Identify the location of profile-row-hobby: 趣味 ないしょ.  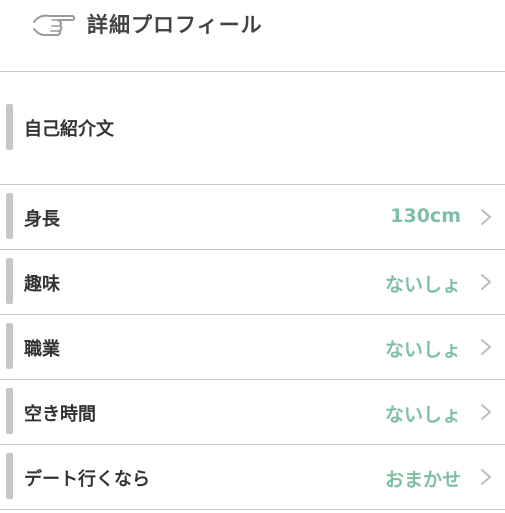
(252, 282).